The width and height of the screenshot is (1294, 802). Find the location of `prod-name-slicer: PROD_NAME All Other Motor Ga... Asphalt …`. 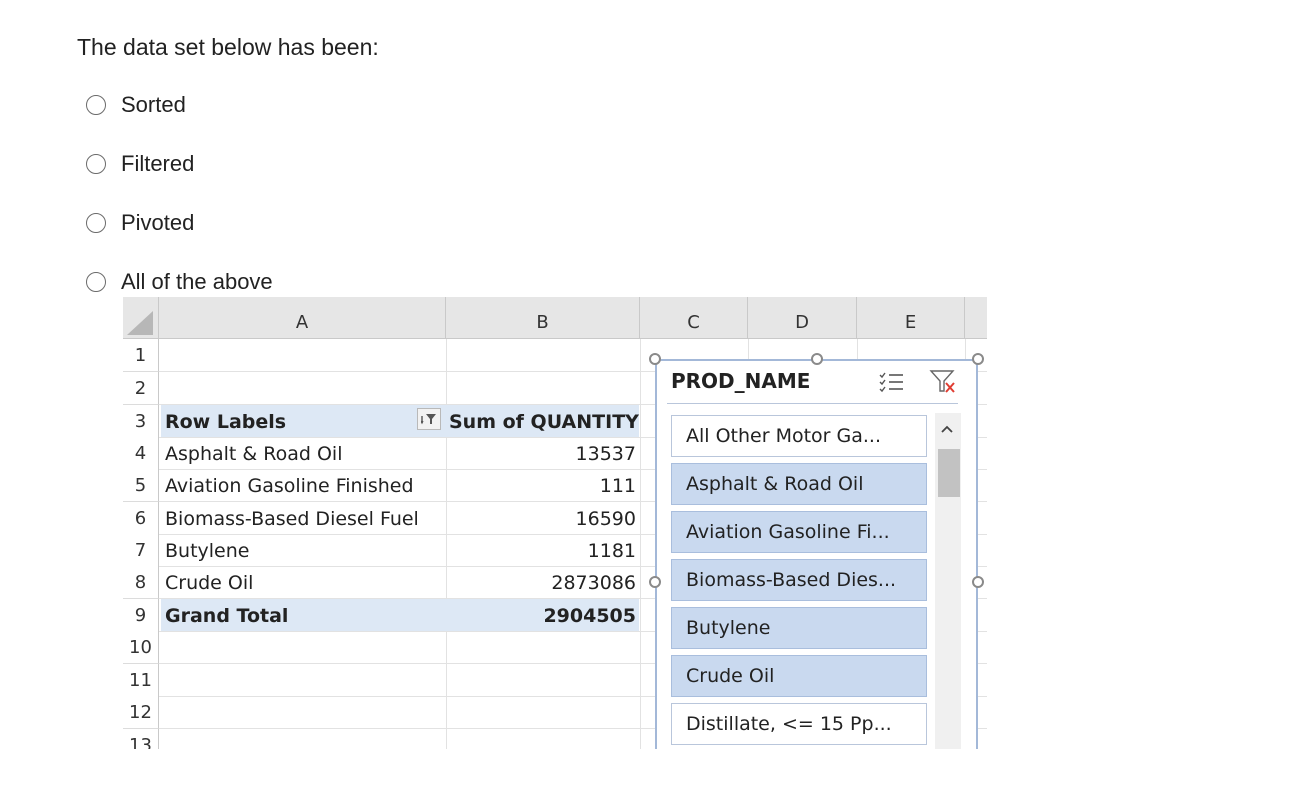

prod-name-slicer: PROD_NAME All Other Motor Ga... Asphalt … is located at coordinates (816, 554).